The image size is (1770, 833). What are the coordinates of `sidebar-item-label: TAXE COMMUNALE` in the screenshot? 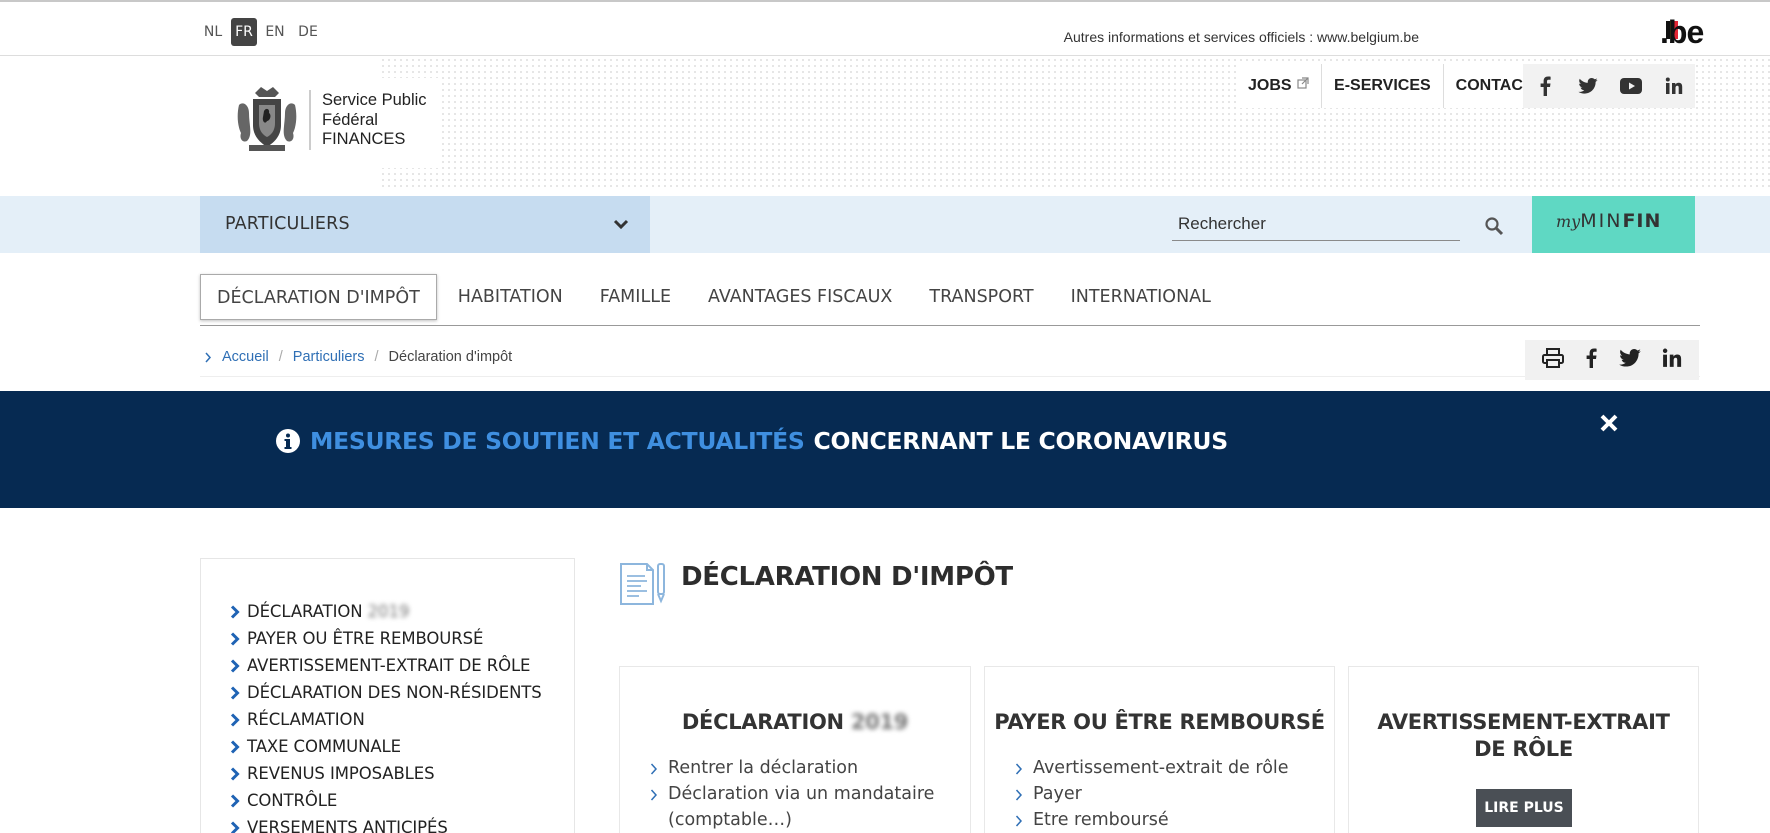 It's located at (324, 746).